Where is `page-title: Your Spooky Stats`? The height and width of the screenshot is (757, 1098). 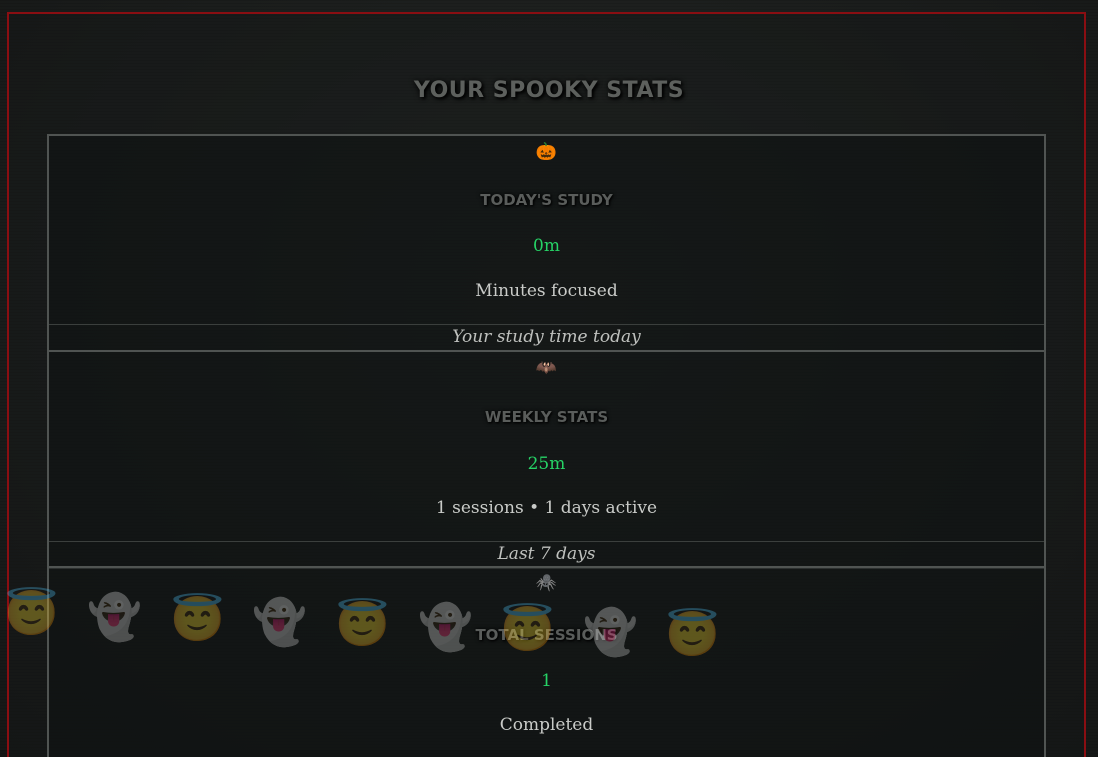
page-title: Your Spooky Stats is located at coordinates (549, 90).